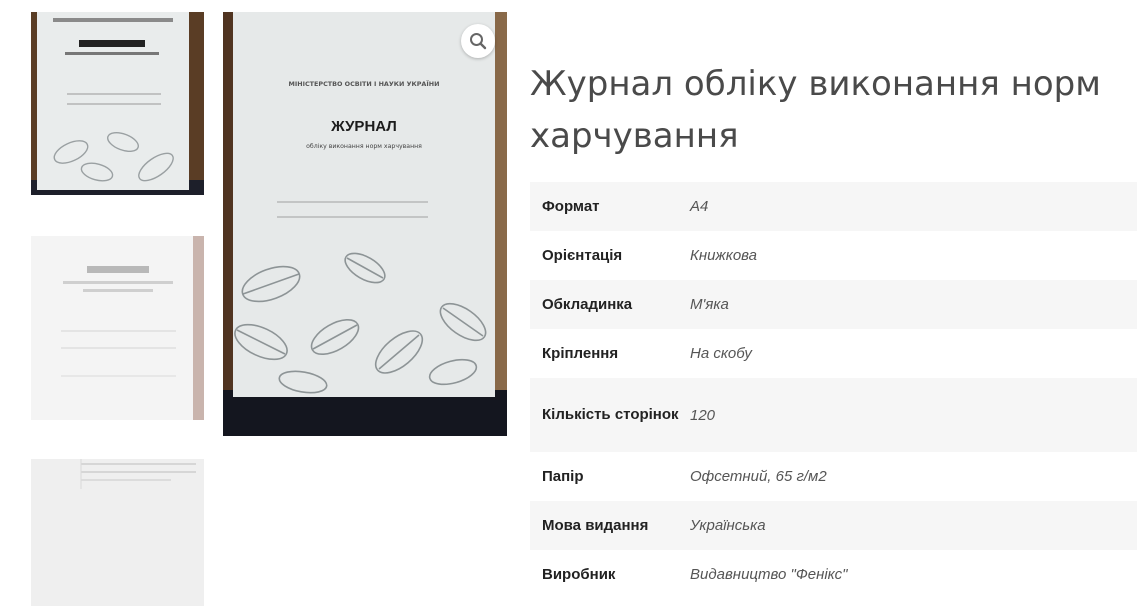 The image size is (1137, 606). I want to click on spec-row-format: Формат А4, so click(833, 206).